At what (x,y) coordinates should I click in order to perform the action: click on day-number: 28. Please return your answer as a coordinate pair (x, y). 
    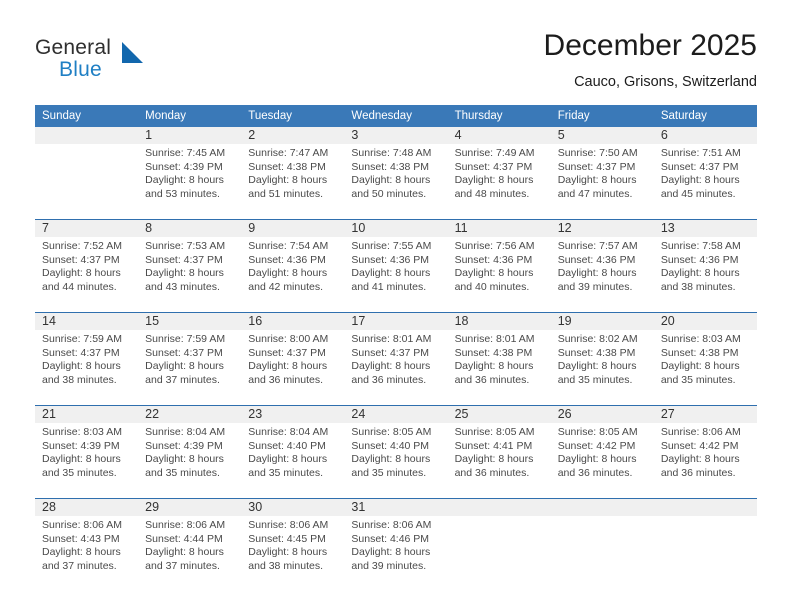
    Looking at the image, I should click on (87, 507).